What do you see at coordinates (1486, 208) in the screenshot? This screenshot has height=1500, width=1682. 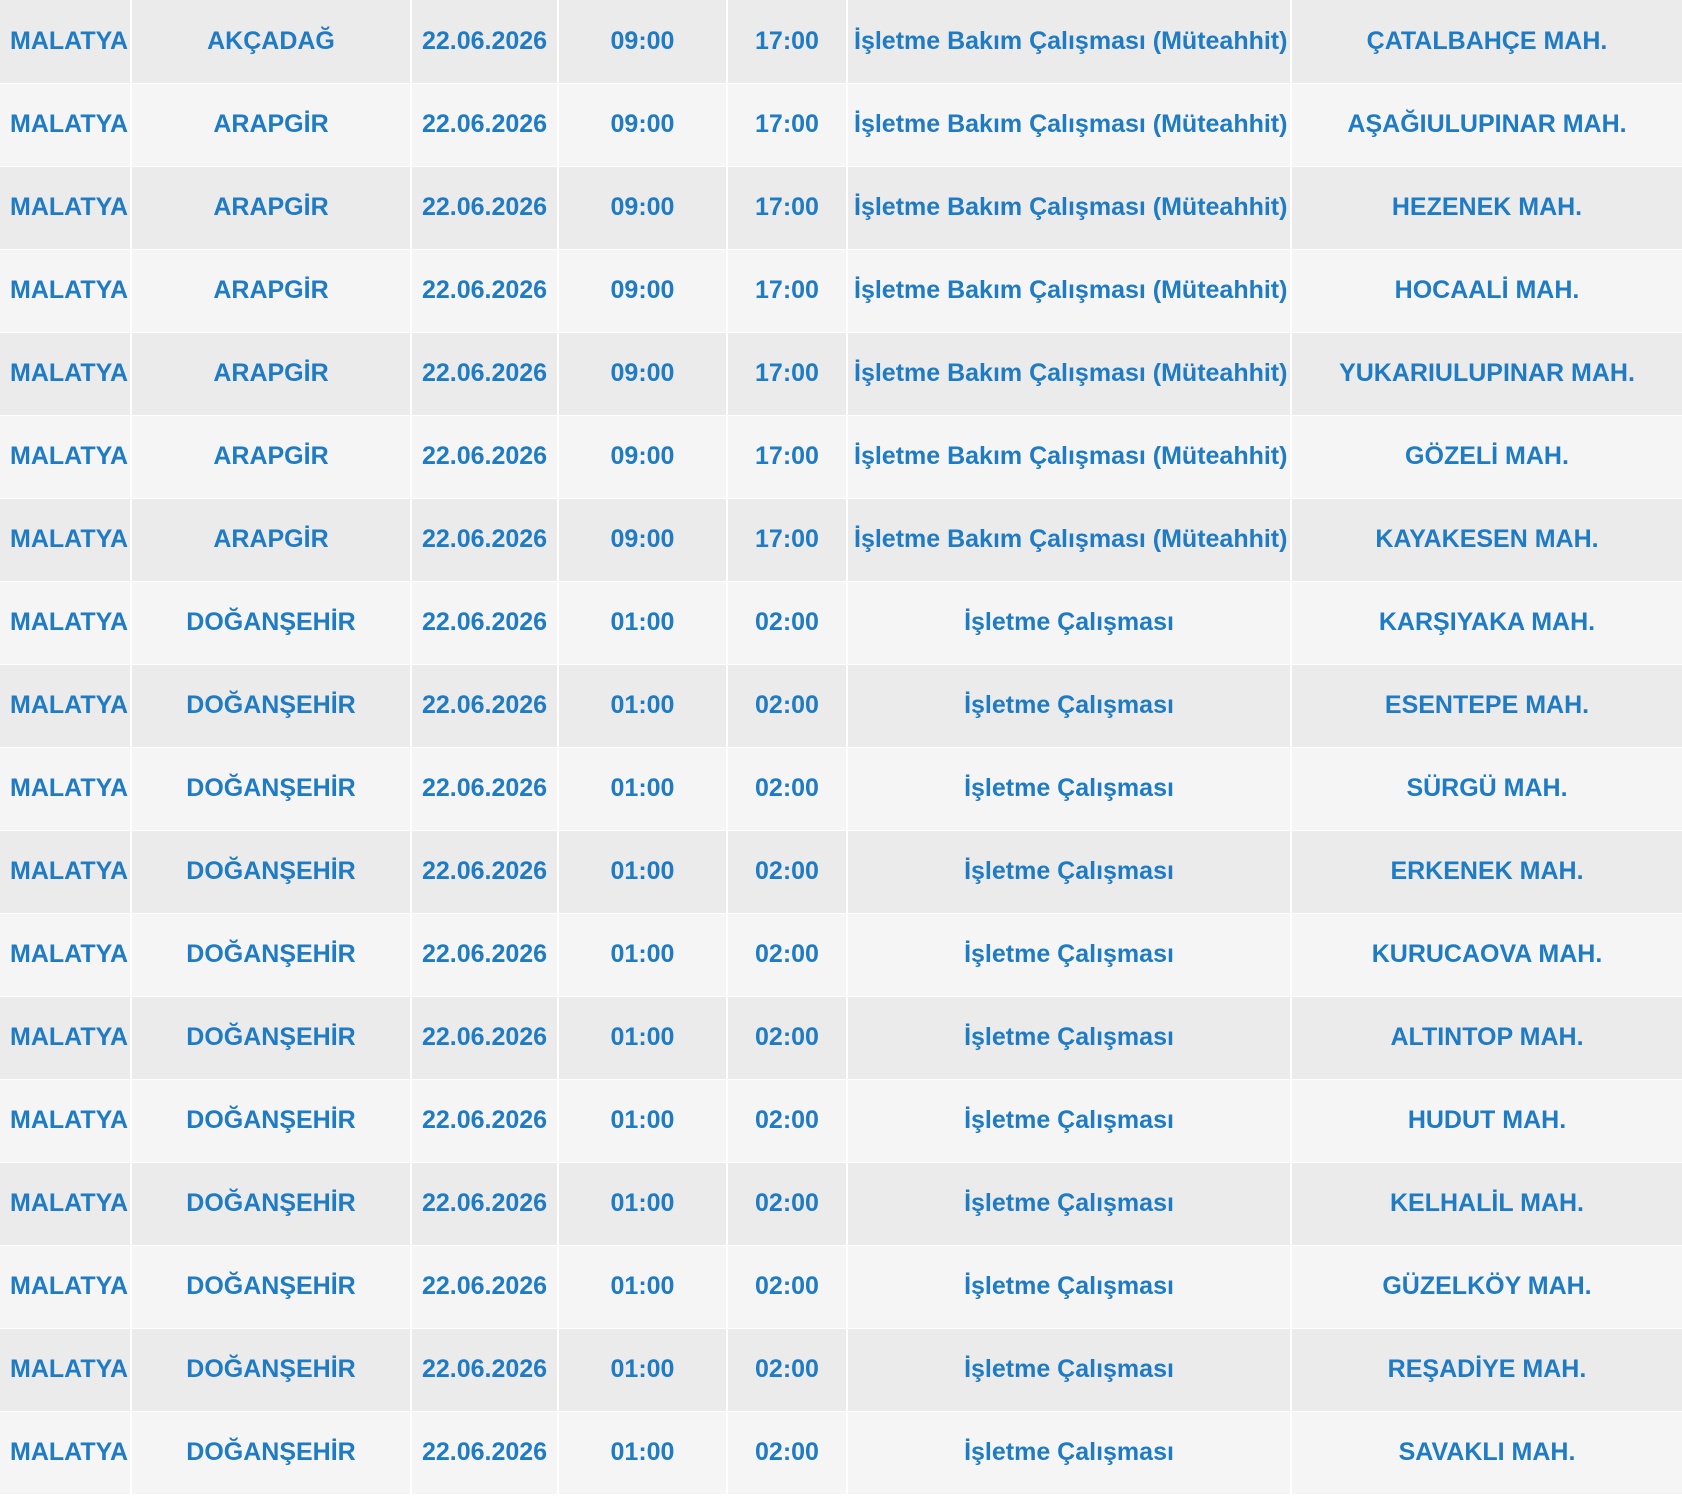 I see `neighborhood-cell: HEZENEK MAH.` at bounding box center [1486, 208].